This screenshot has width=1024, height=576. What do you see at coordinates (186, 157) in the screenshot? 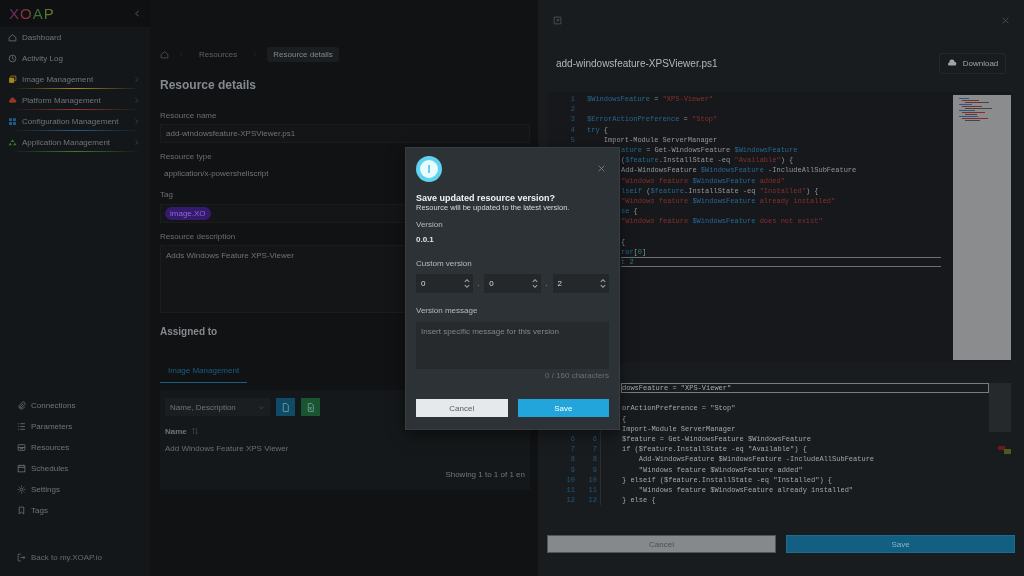
I see `field-label: Resource type` at bounding box center [186, 157].